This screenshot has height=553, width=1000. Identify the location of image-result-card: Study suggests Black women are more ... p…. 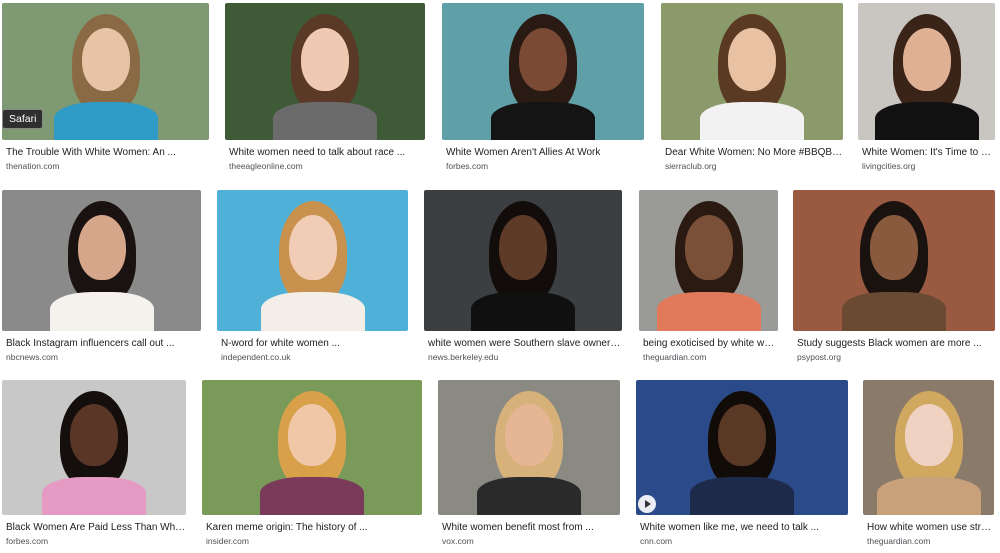
(894, 279).